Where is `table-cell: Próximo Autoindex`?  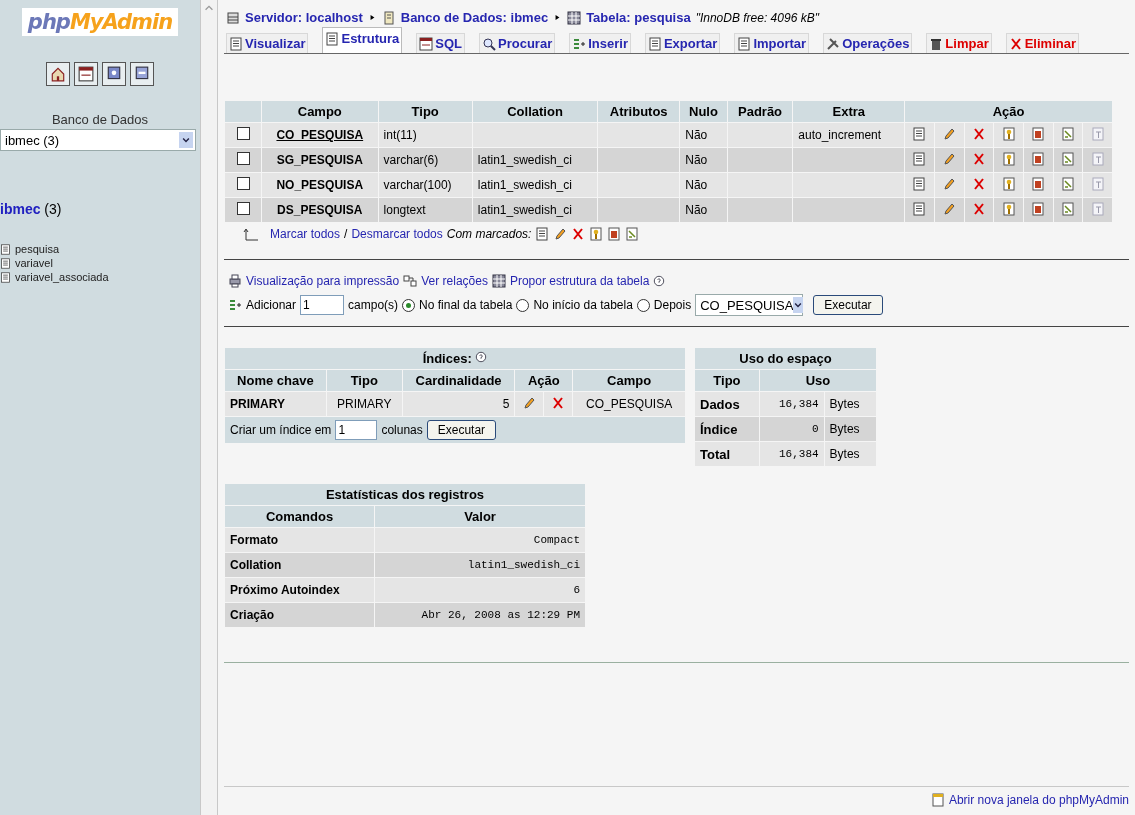
table-cell: Próximo Autoindex is located at coordinates (285, 590).